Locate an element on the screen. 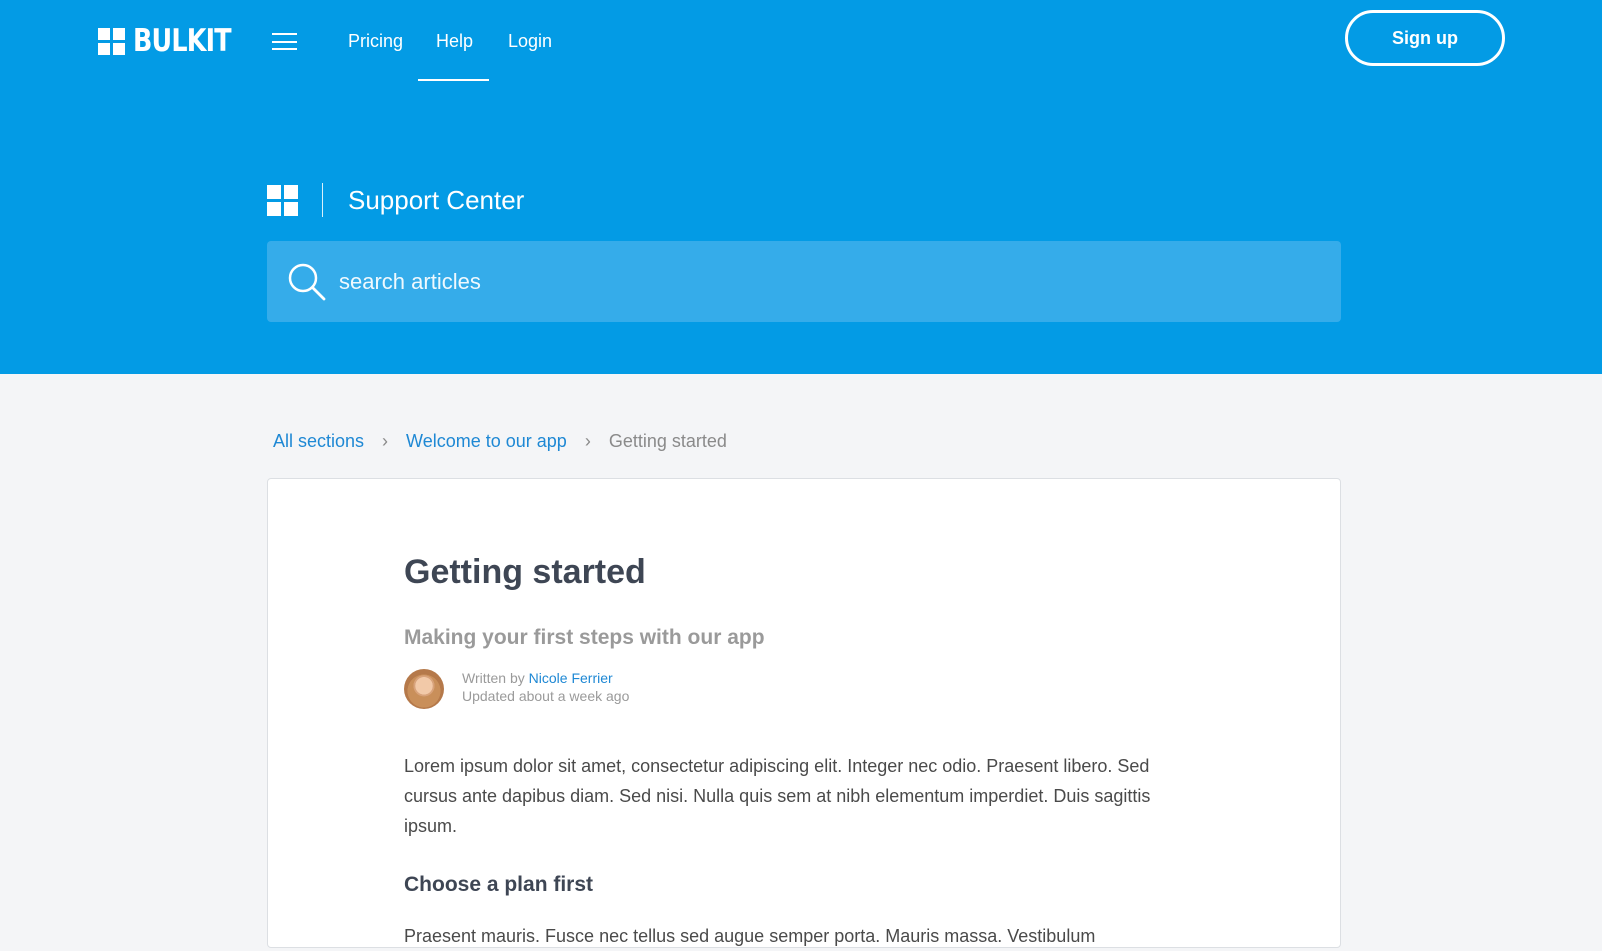  grid-logo-icon is located at coordinates (111, 41).